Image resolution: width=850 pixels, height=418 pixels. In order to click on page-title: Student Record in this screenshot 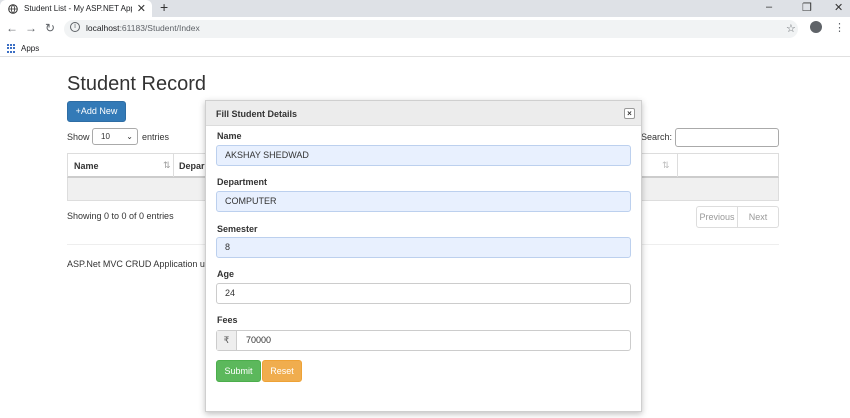, I will do `click(136, 84)`.